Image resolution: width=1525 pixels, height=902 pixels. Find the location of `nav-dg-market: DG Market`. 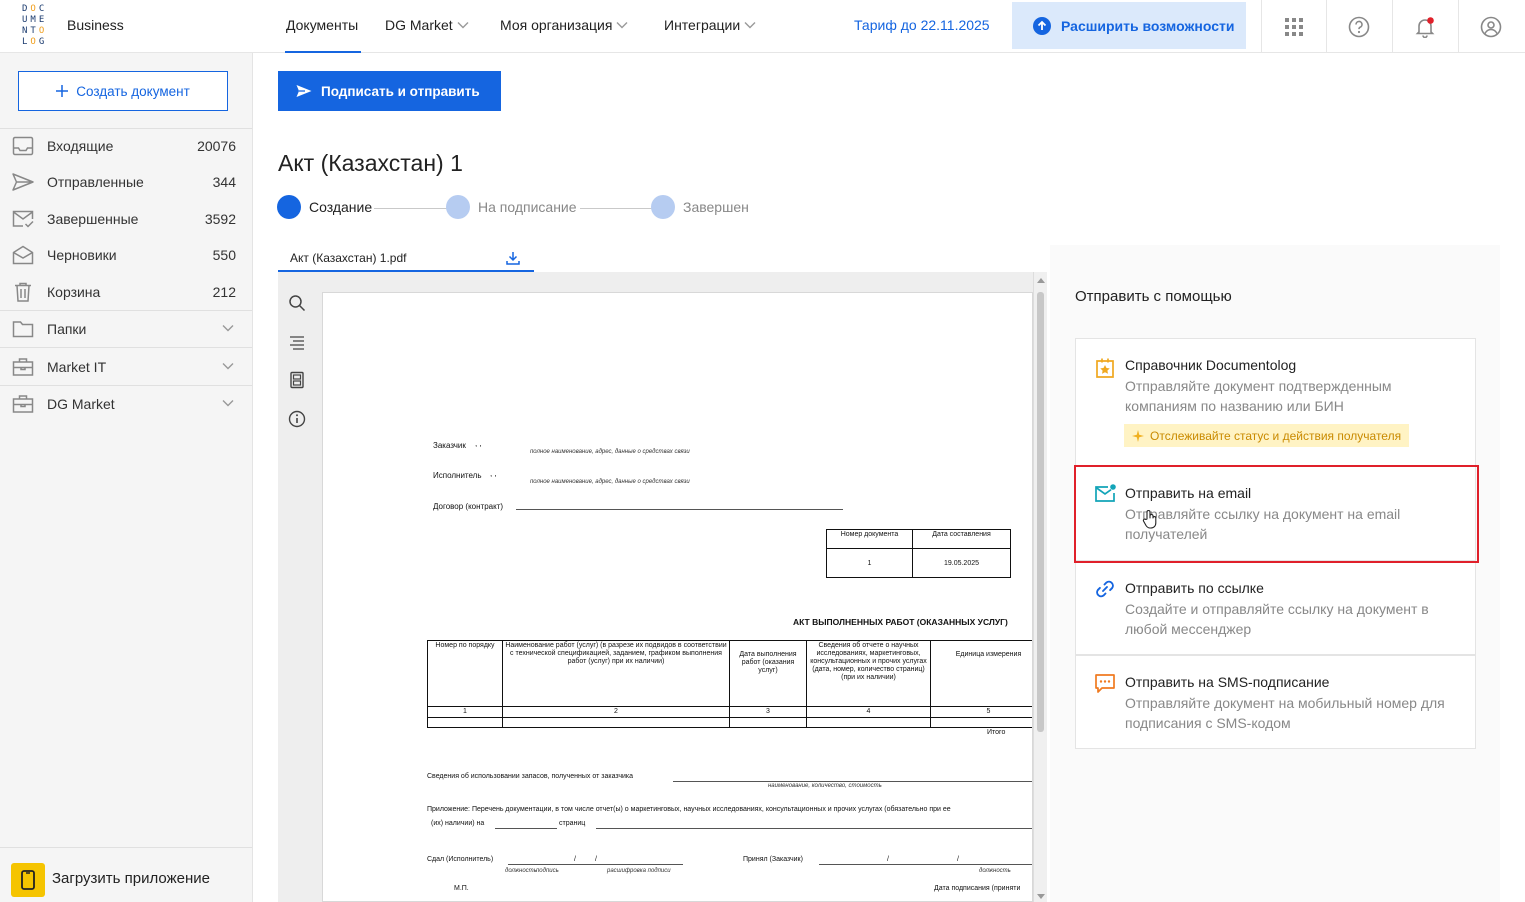

nav-dg-market: DG Market is located at coordinates (427, 25).